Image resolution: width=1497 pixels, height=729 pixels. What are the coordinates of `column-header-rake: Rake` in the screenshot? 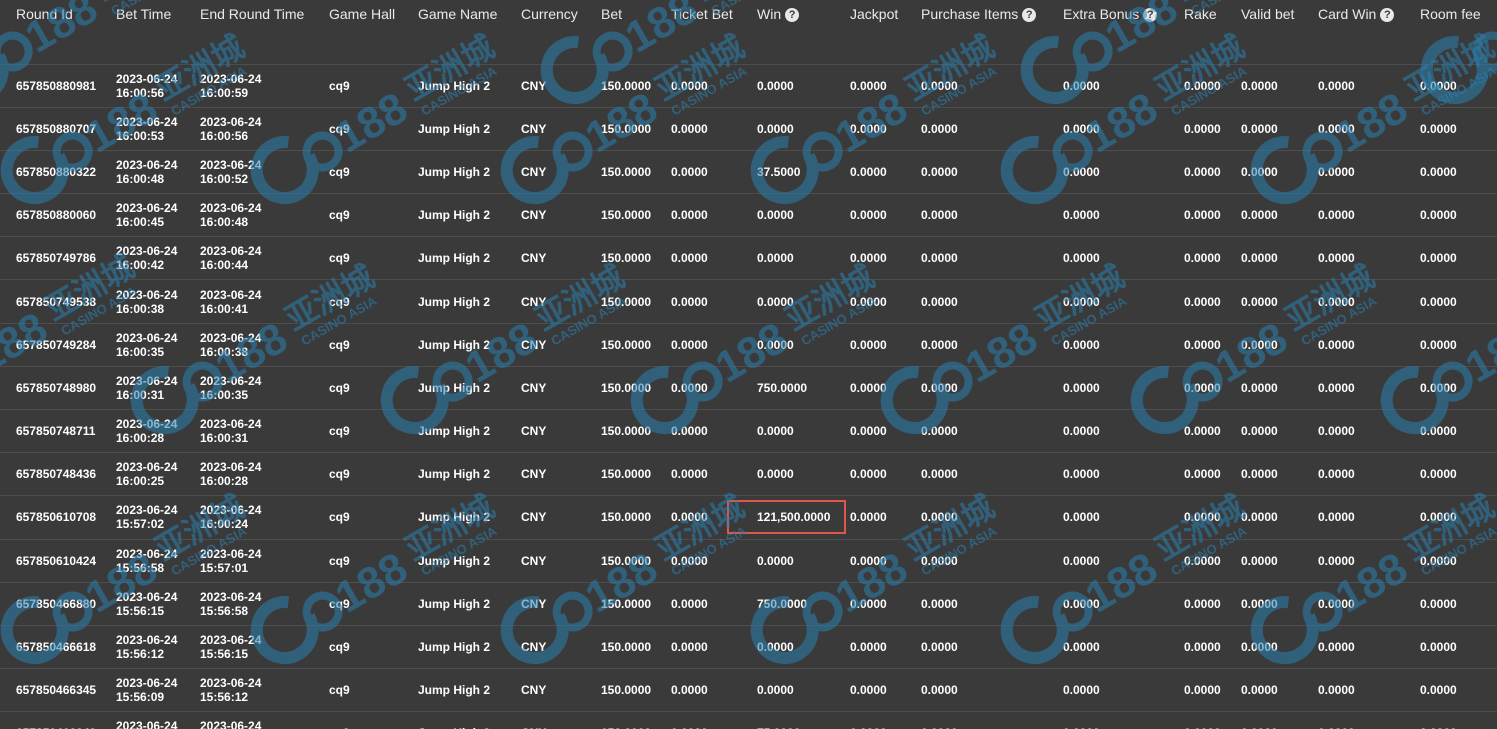 It's located at (1212, 15).